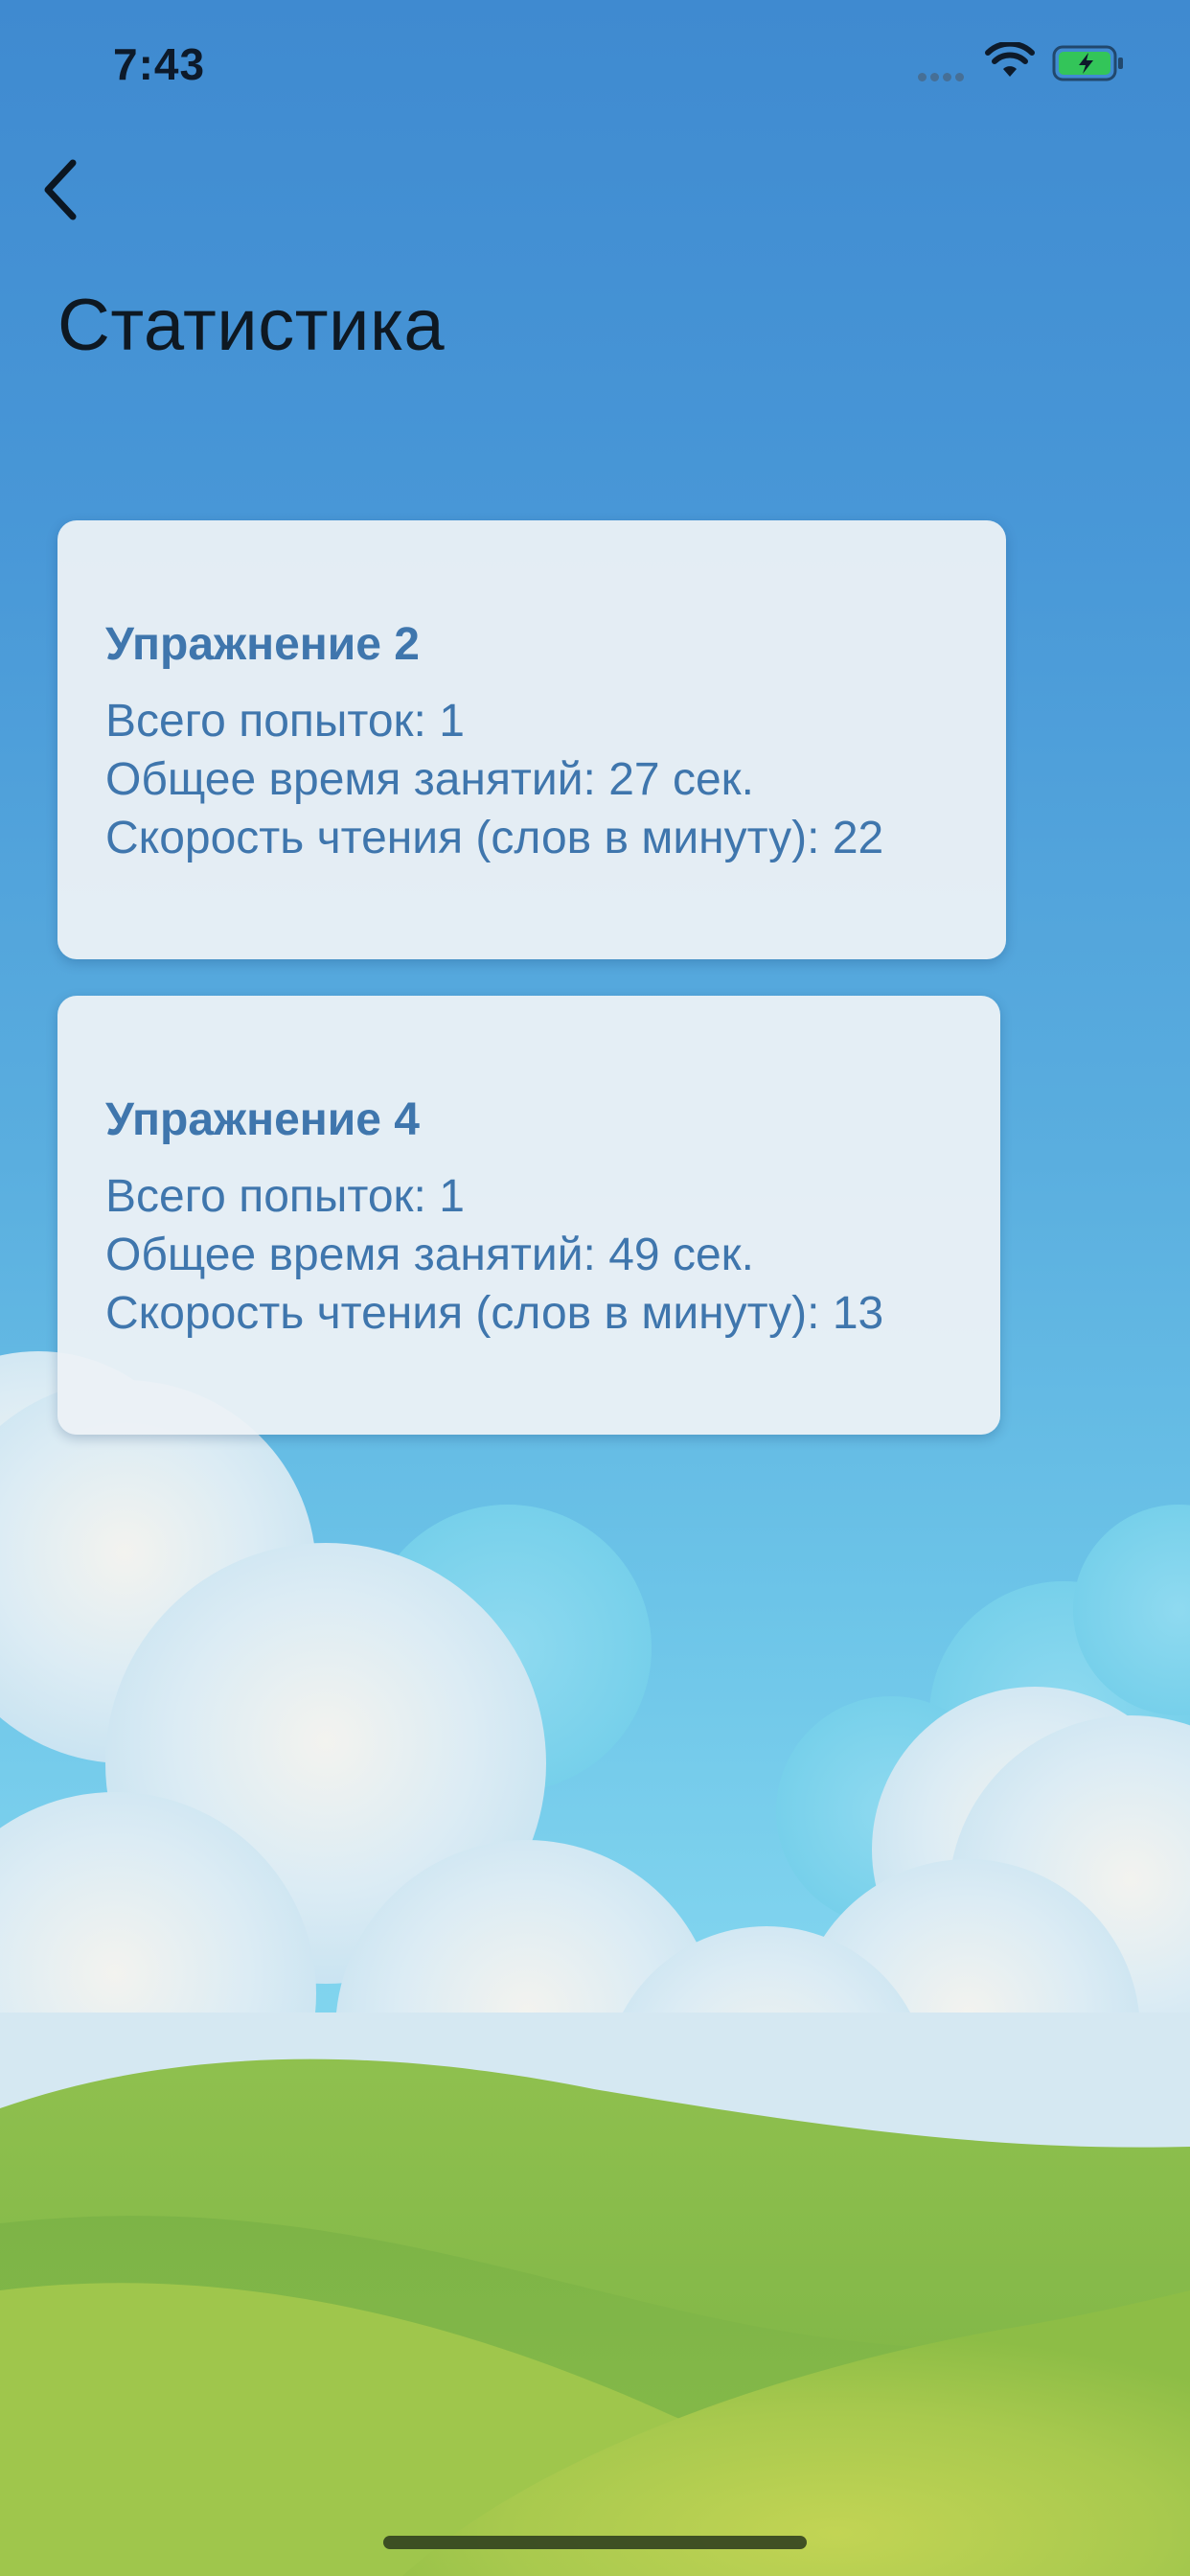  I want to click on wifi-icon, so click(1010, 59).